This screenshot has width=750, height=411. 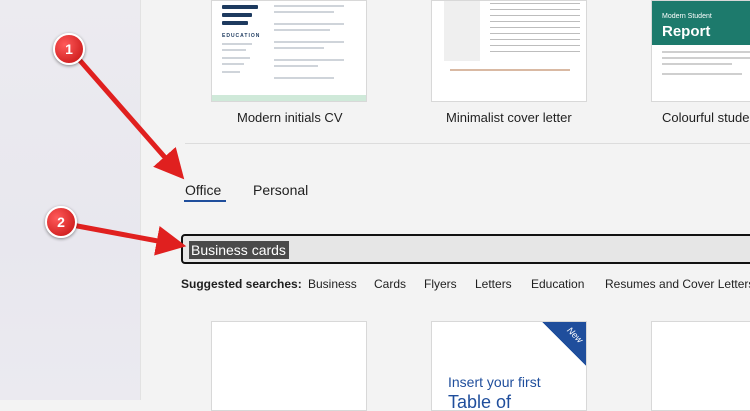 I want to click on annotation-marker-1: 1, so click(x=69, y=49).